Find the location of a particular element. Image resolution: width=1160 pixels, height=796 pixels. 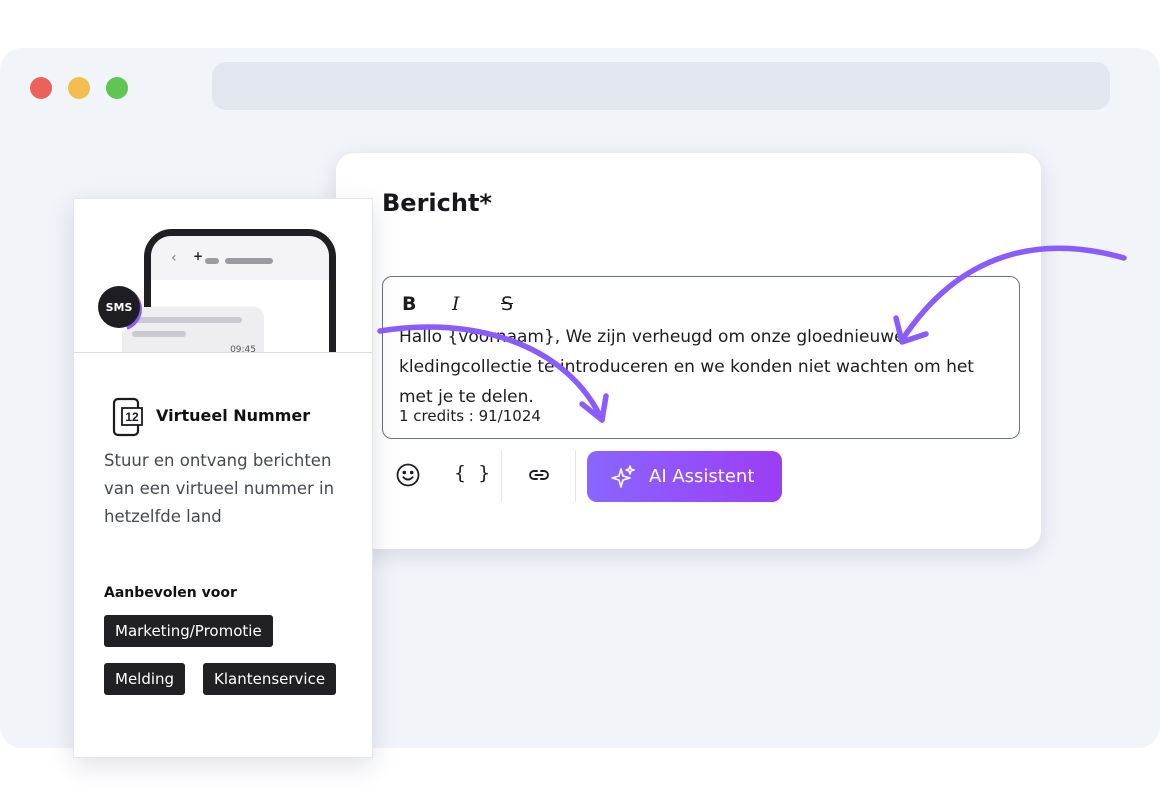

credits-counter: 1 credits : 91/1024 is located at coordinates (470, 416).